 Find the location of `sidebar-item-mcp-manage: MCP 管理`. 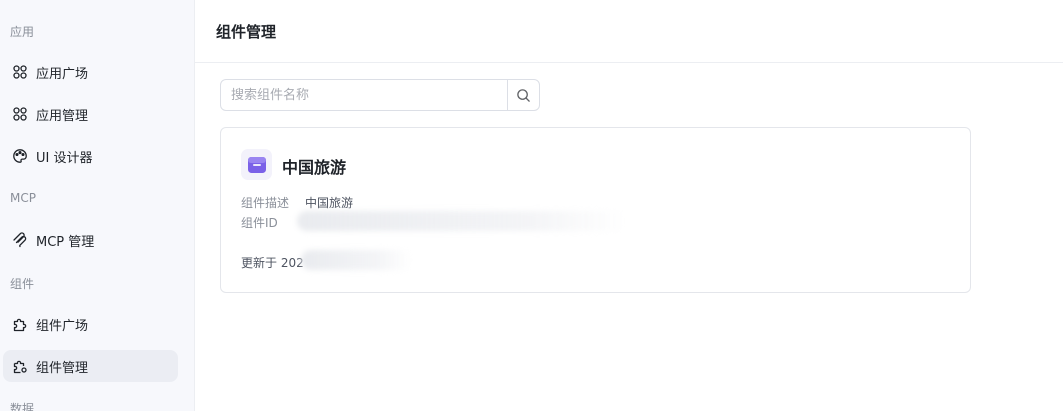

sidebar-item-mcp-manage: MCP 管理 is located at coordinates (90, 240).